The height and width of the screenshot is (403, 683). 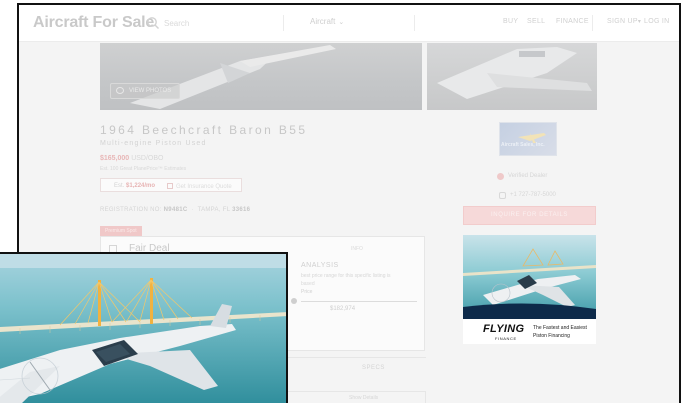 What do you see at coordinates (147, 158) in the screenshot?
I see `price-sub: USD/OBO` at bounding box center [147, 158].